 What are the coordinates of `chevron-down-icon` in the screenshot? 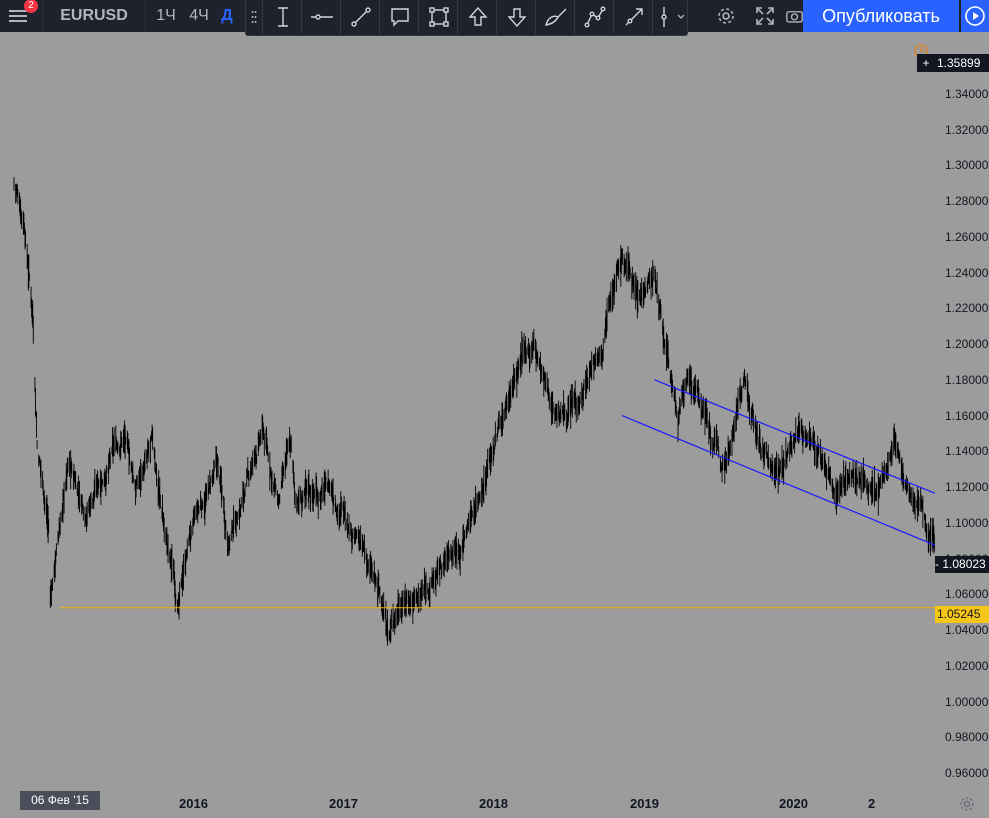 It's located at (681, 16).